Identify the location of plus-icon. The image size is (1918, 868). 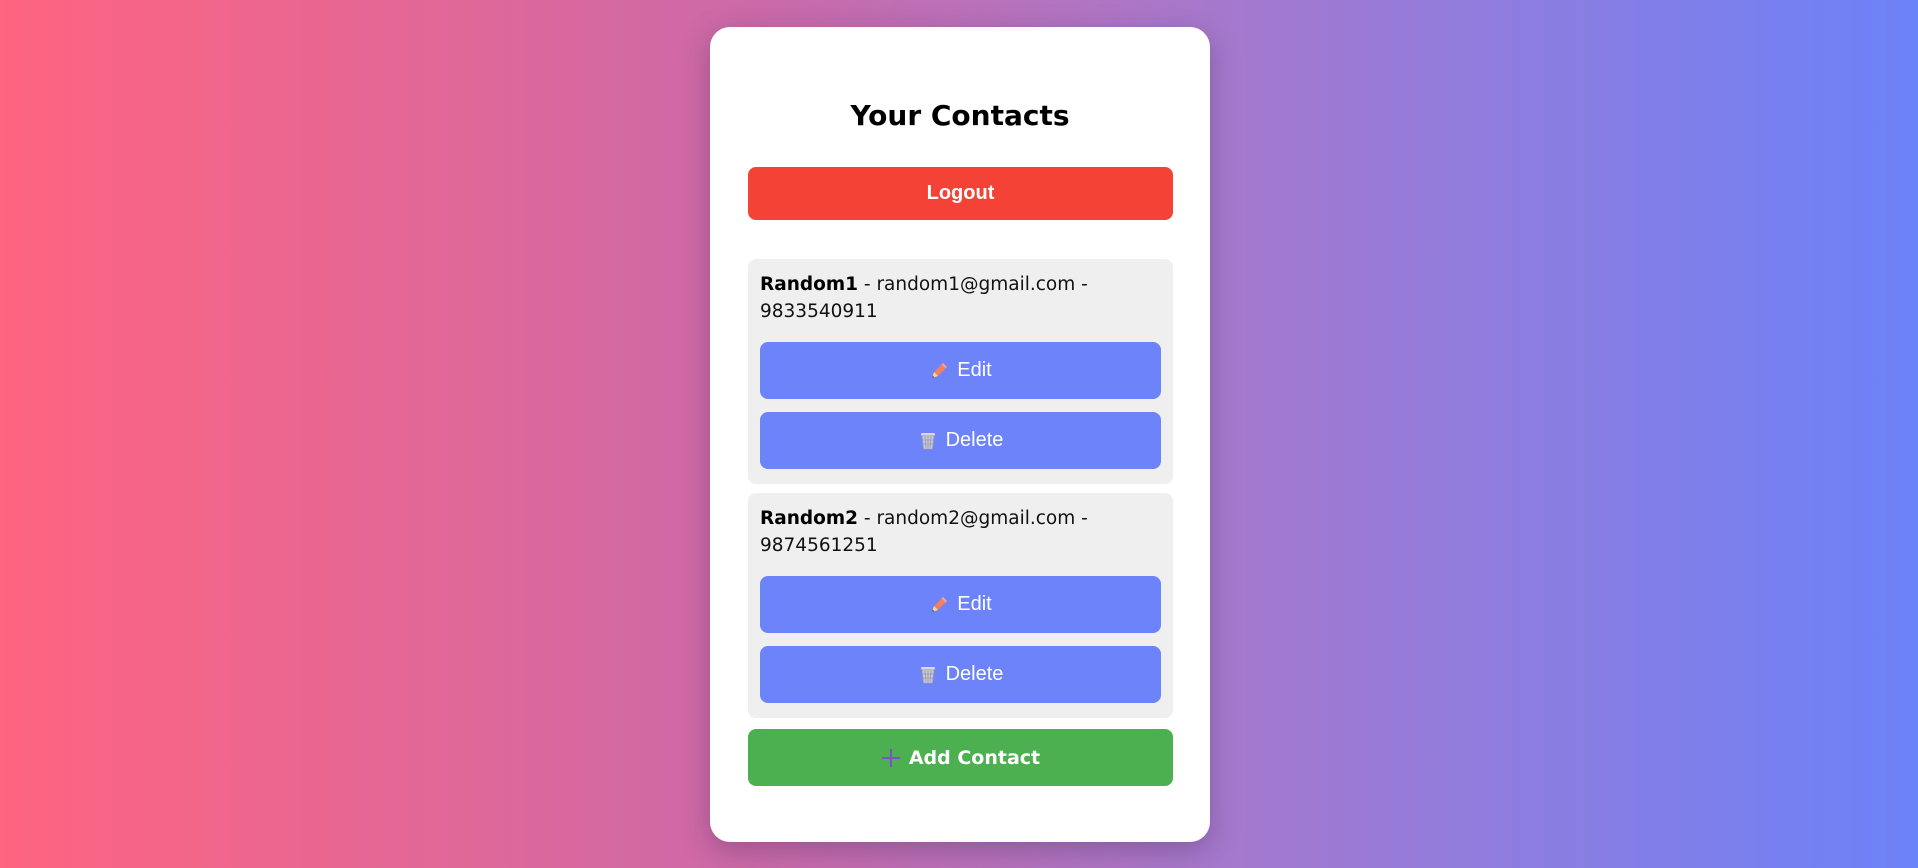
(891, 758).